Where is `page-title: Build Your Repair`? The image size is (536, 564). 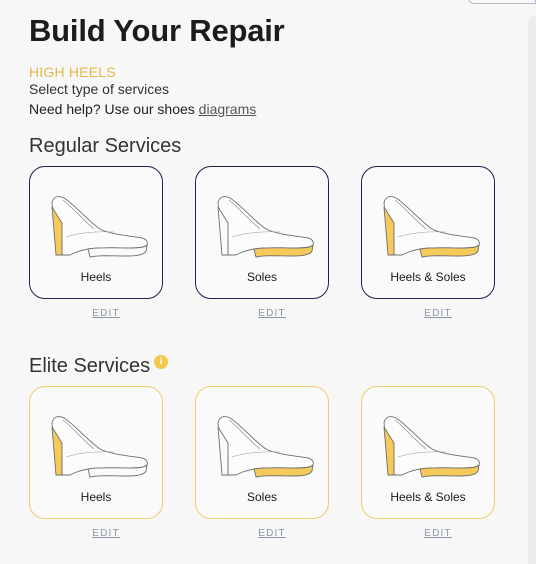 page-title: Build Your Repair is located at coordinates (157, 30).